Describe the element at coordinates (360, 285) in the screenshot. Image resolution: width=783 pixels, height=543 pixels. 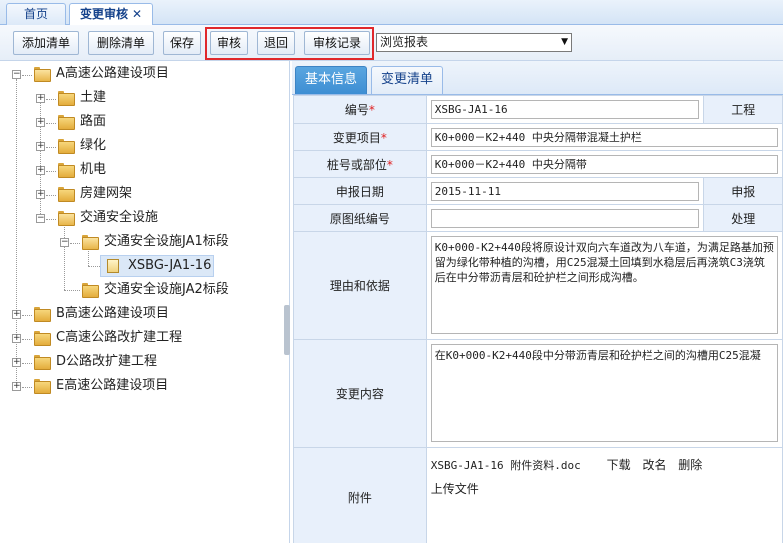
I see `reason-label: 理由和依据` at that location.